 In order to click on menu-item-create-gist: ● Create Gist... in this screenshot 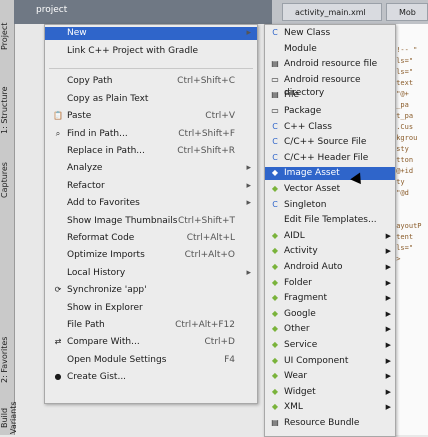, I will do `click(151, 377)`.